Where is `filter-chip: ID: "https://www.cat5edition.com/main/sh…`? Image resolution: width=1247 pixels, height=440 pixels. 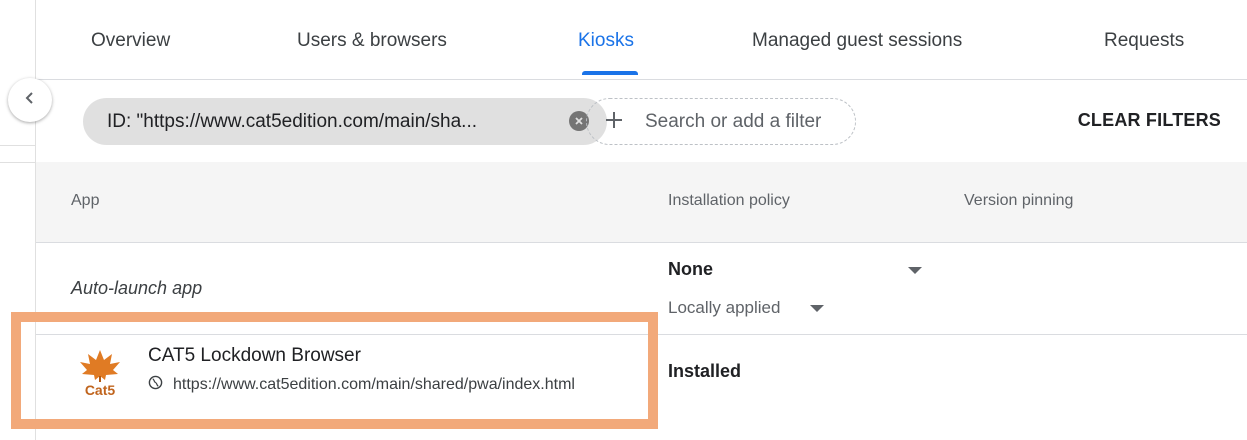
filter-chip: ID: "https://www.cat5edition.com/main/sh… is located at coordinates (345, 121).